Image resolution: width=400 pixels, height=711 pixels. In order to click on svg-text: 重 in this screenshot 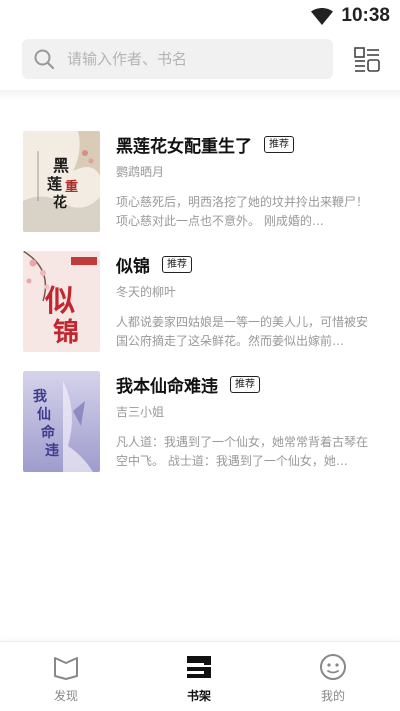, I will do `click(71, 187)`.